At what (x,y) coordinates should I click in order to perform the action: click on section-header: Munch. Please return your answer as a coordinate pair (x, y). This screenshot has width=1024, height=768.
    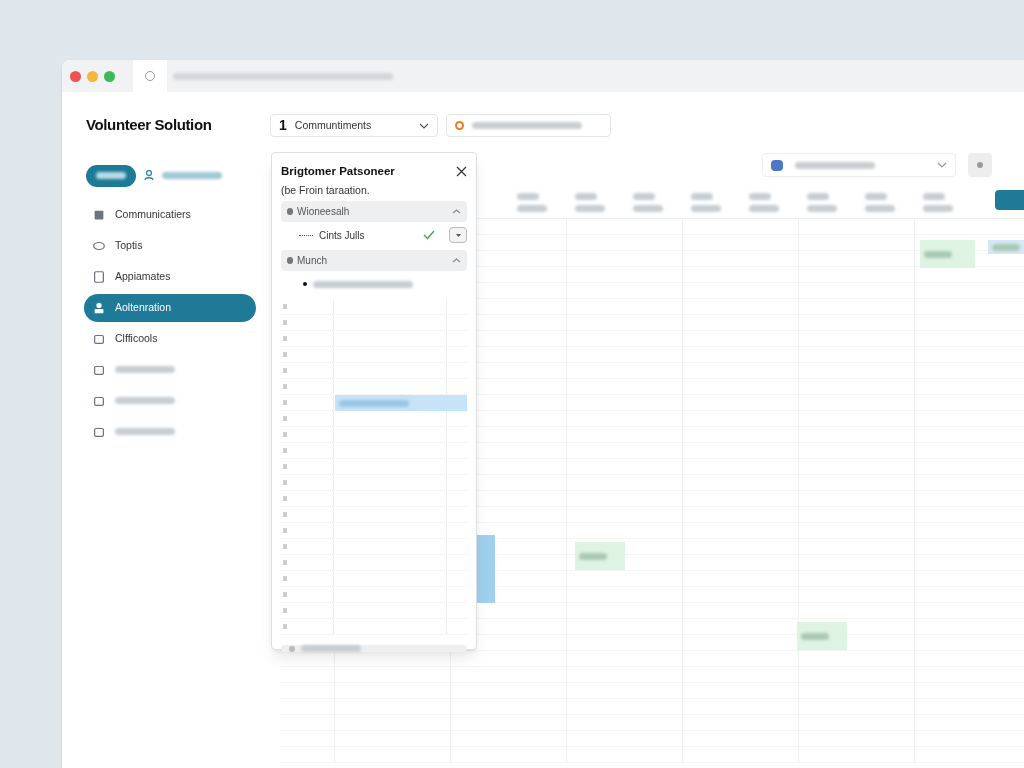
    Looking at the image, I should click on (374, 260).